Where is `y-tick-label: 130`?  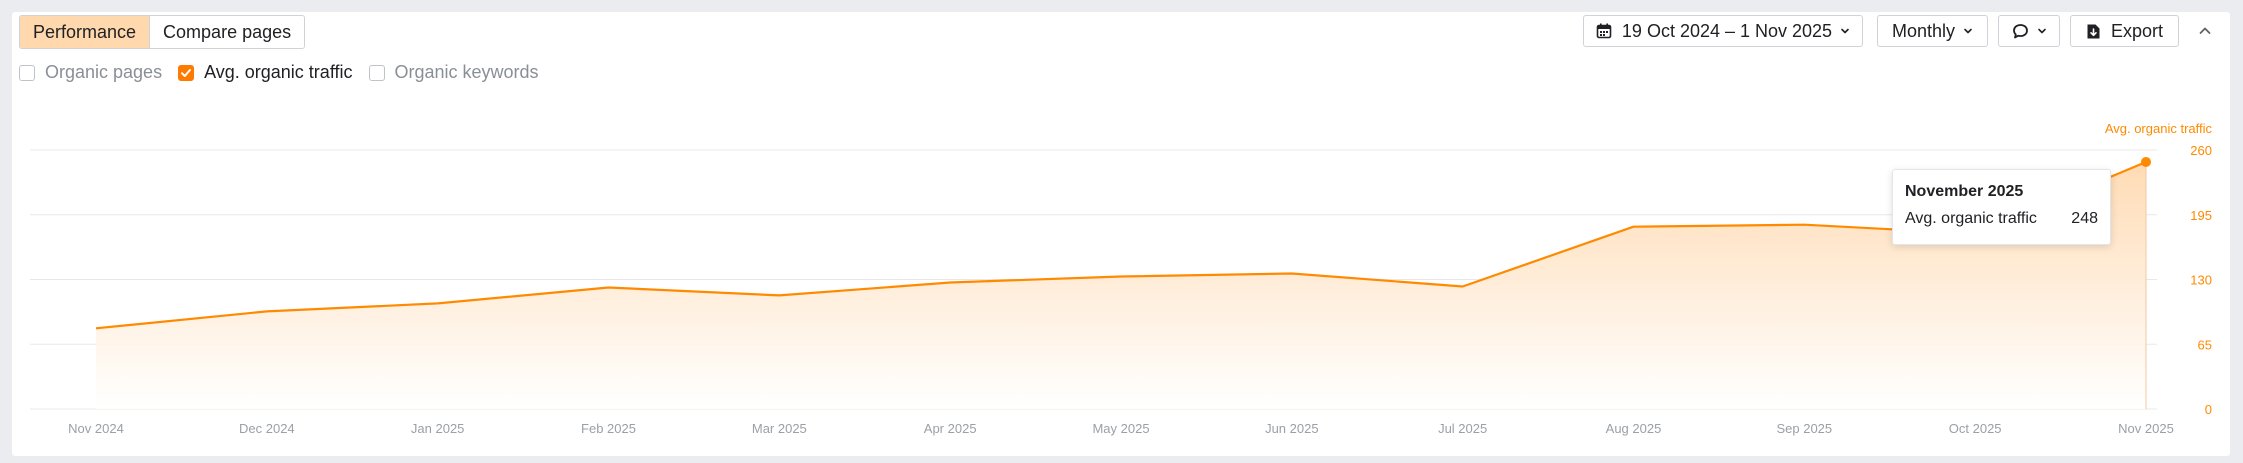
y-tick-label: 130 is located at coordinates (2201, 280).